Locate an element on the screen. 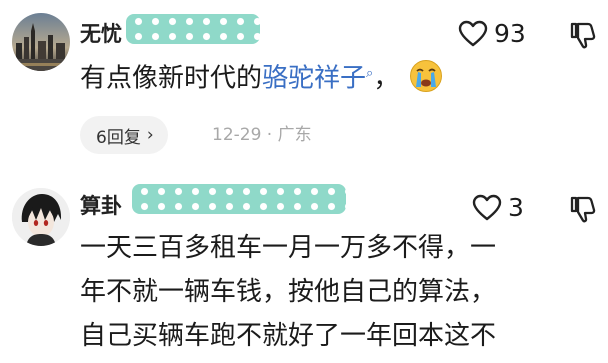  comment-text-part: ， is located at coordinates (386, 78).